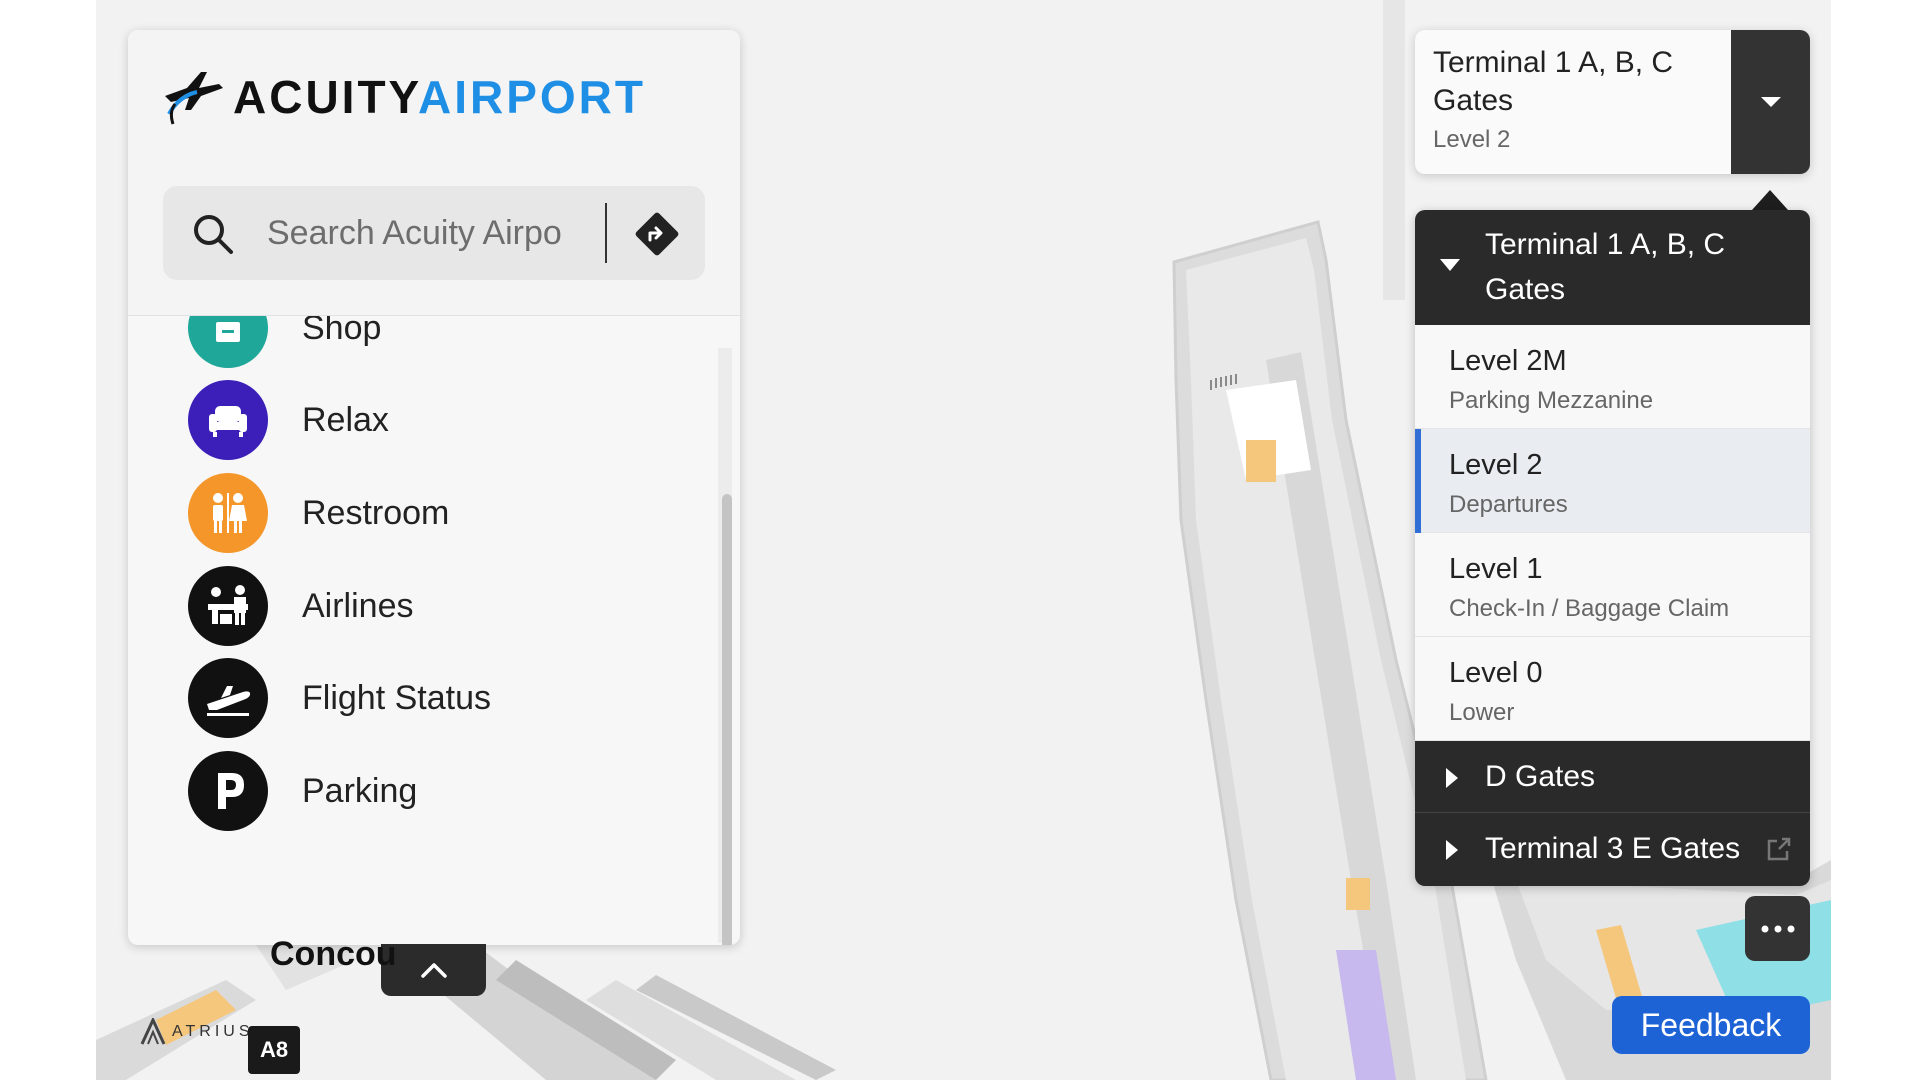 The width and height of the screenshot is (1920, 1080). I want to click on level-name: Level 2, so click(1496, 465).